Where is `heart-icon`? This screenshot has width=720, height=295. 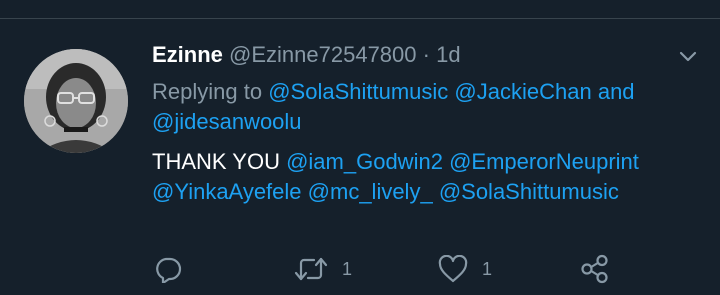
heart-icon is located at coordinates (453, 269).